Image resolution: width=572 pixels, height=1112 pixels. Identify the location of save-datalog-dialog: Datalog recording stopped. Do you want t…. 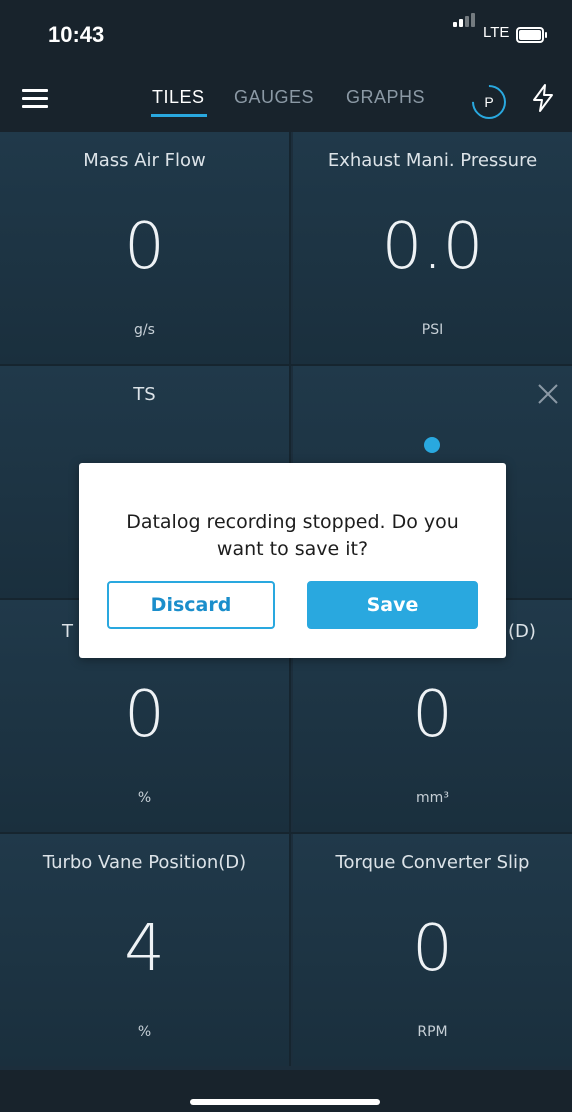
(292, 560).